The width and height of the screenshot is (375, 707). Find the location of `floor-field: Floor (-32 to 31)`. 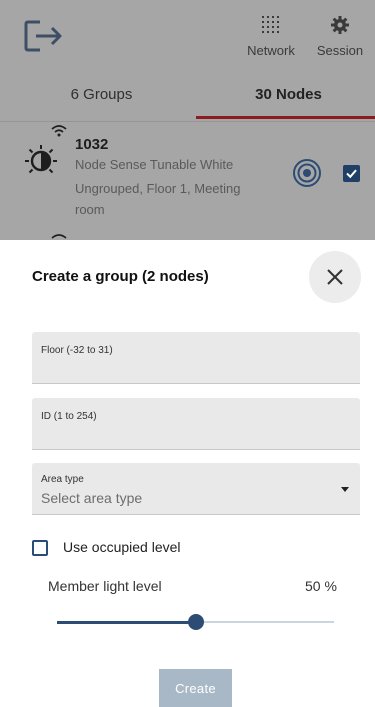

floor-field: Floor (-32 to 31) is located at coordinates (196, 358).